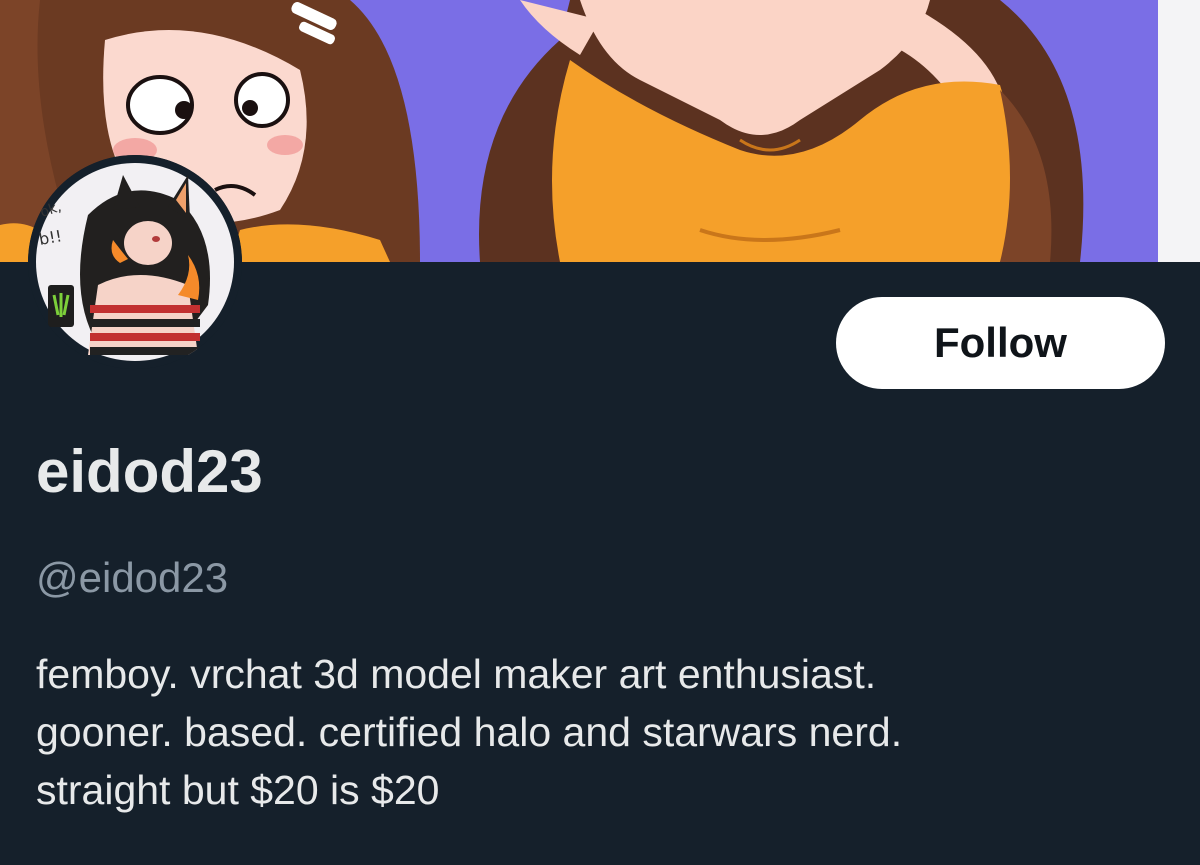  Describe the element at coordinates (238, 790) in the screenshot. I see `bio-line: straight but $20 is $20` at that location.